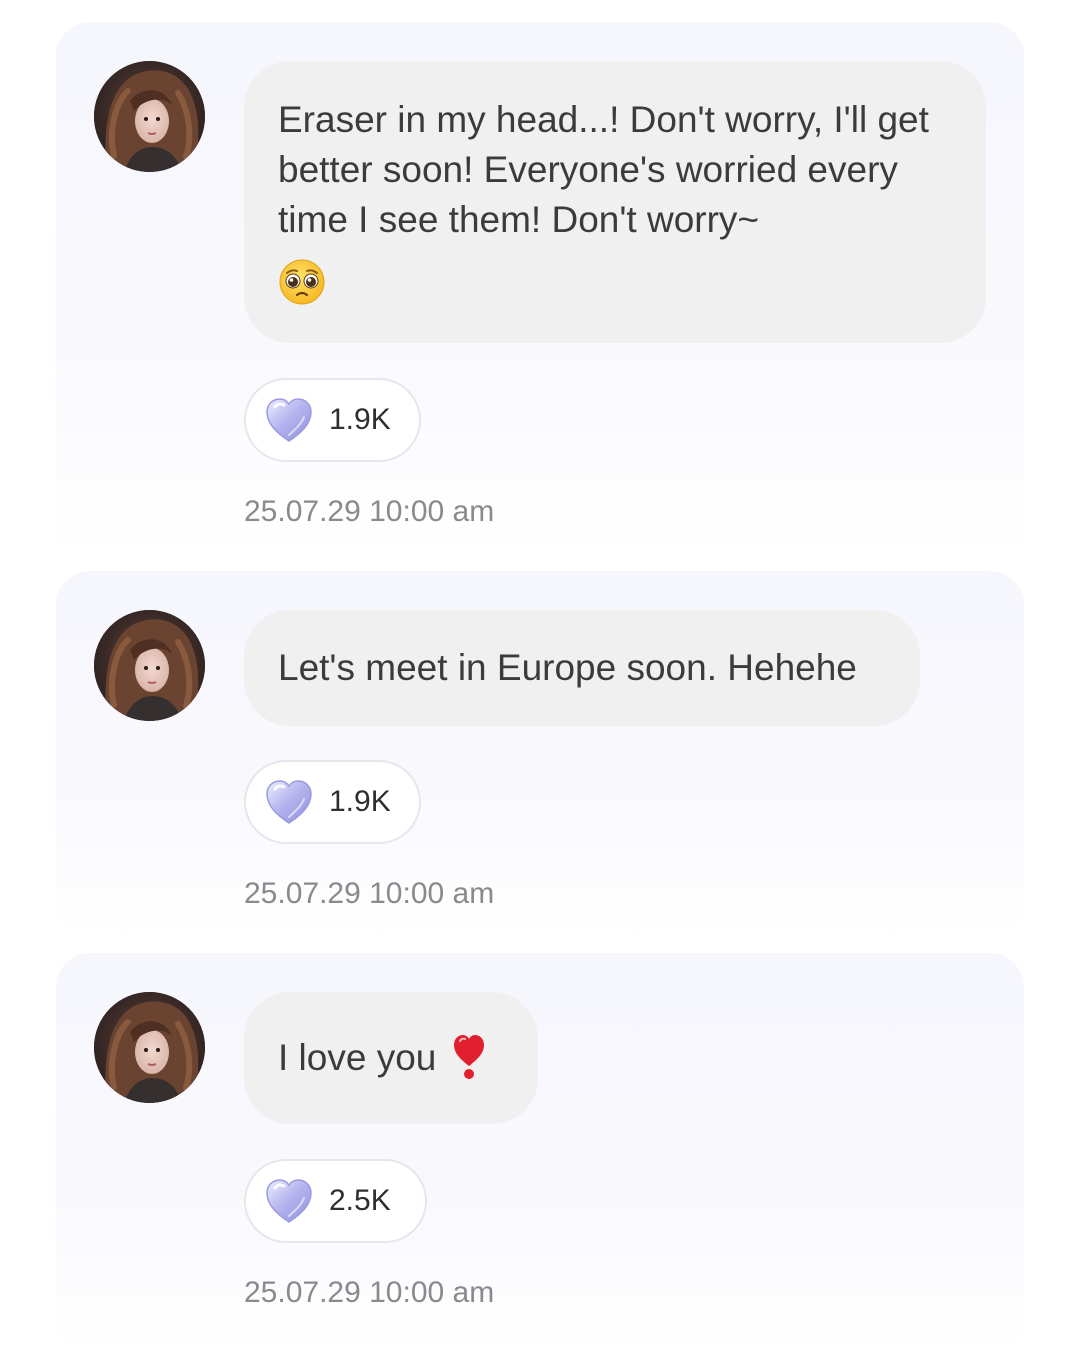 The image size is (1080, 1353). What do you see at coordinates (357, 1057) in the screenshot?
I see `message-text: I love you` at bounding box center [357, 1057].